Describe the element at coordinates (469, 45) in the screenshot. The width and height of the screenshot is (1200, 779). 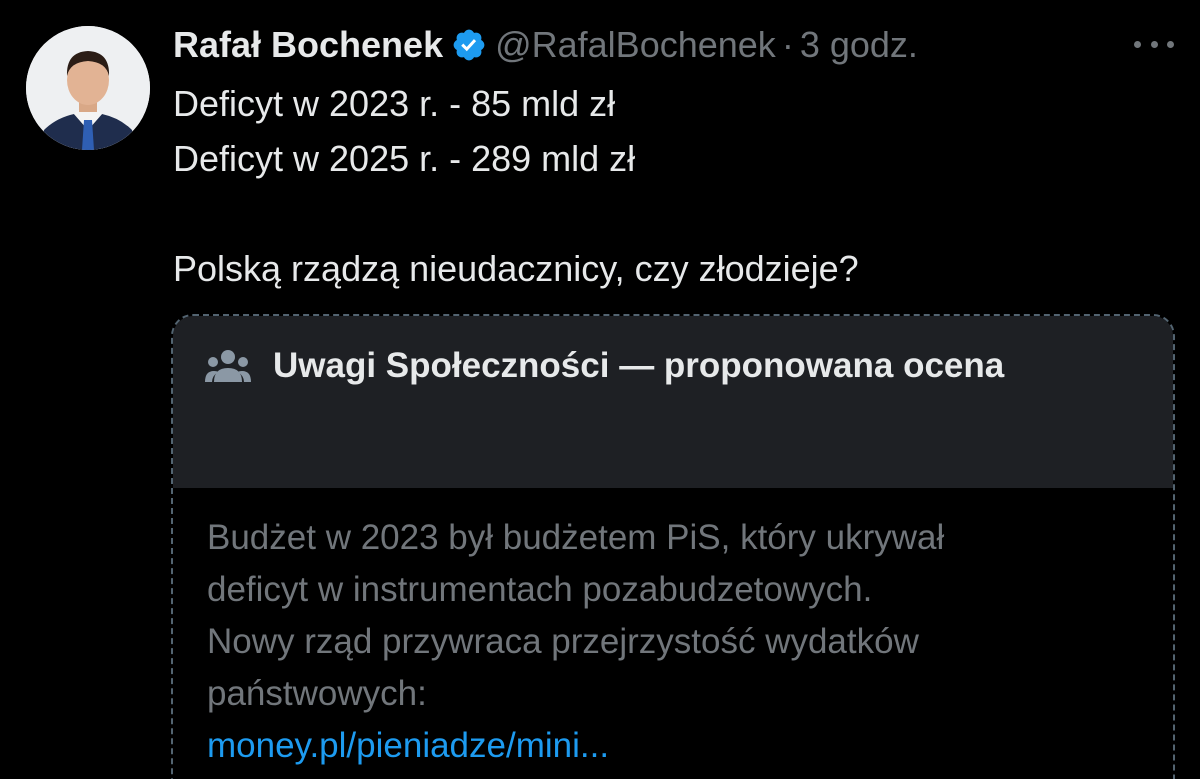
I see `verified-badge-icon` at that location.